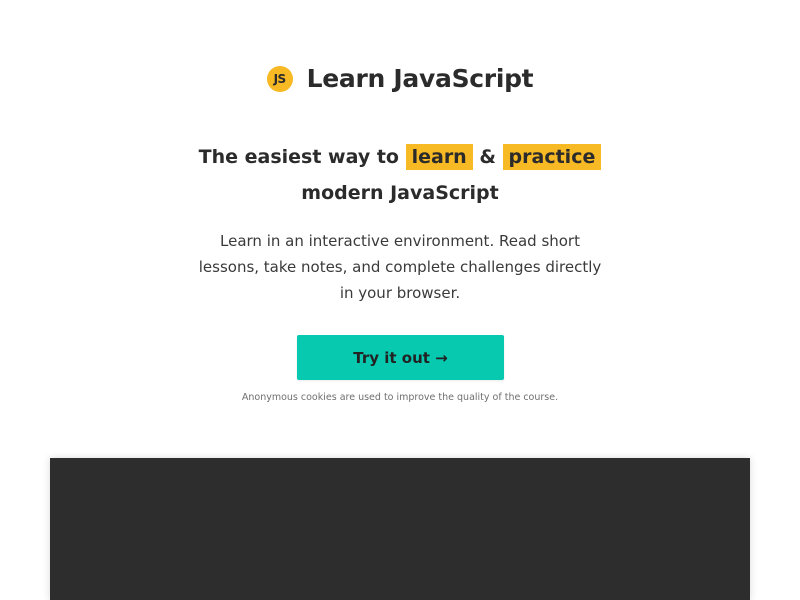  I want to click on try-it-out-button: Try it out →, so click(400, 357).